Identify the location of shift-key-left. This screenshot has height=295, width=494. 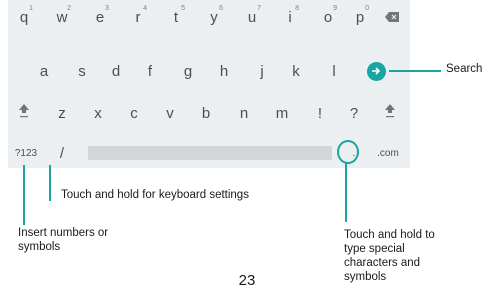
(24, 113).